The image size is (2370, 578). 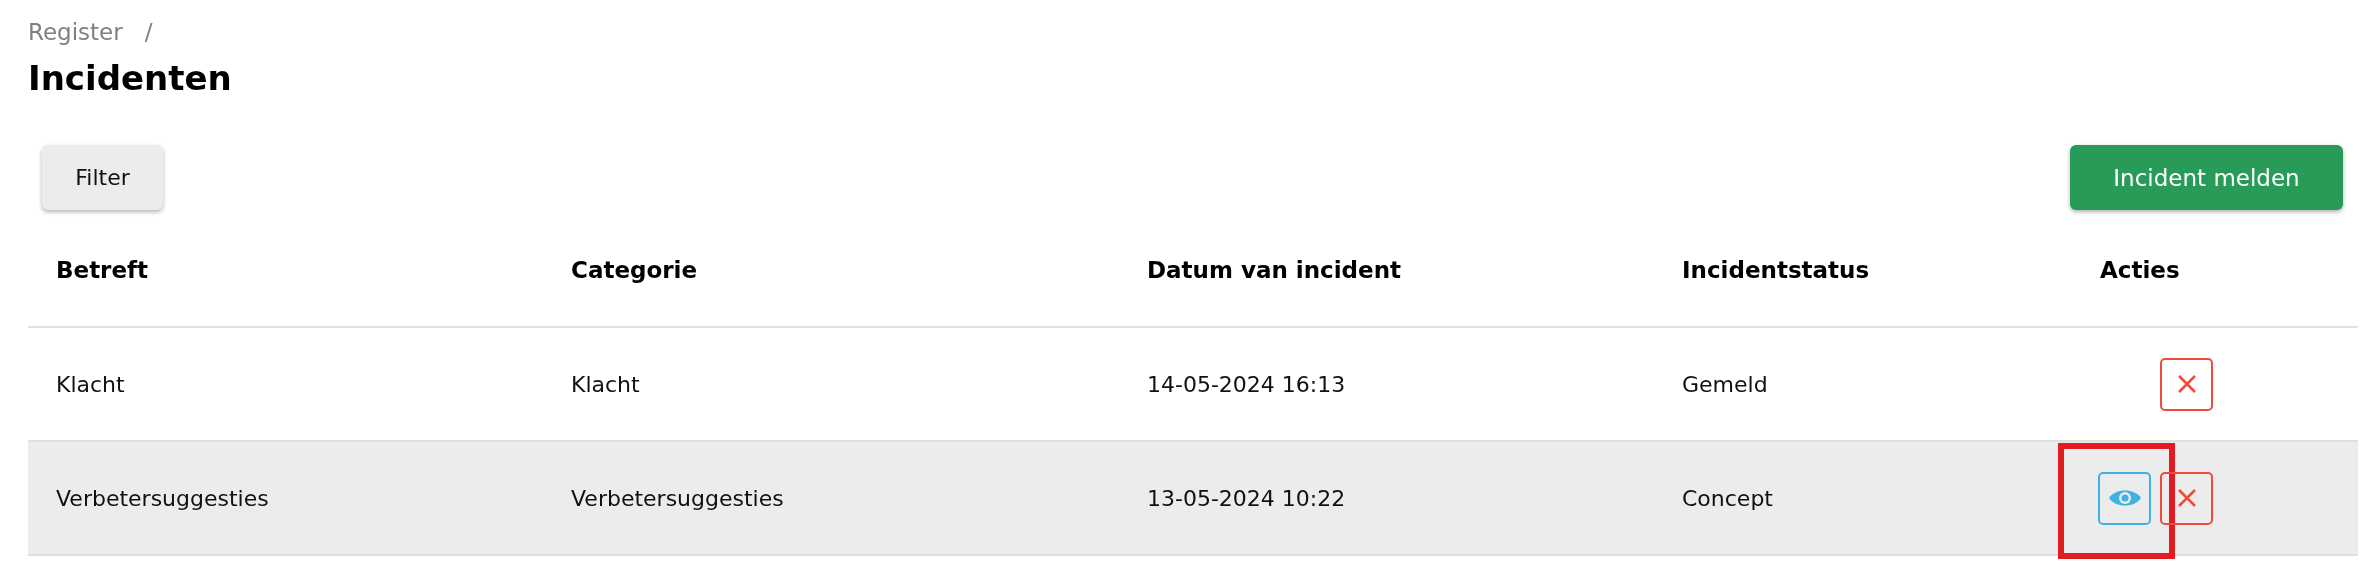 What do you see at coordinates (102, 270) in the screenshot?
I see `column-header: Betreft` at bounding box center [102, 270].